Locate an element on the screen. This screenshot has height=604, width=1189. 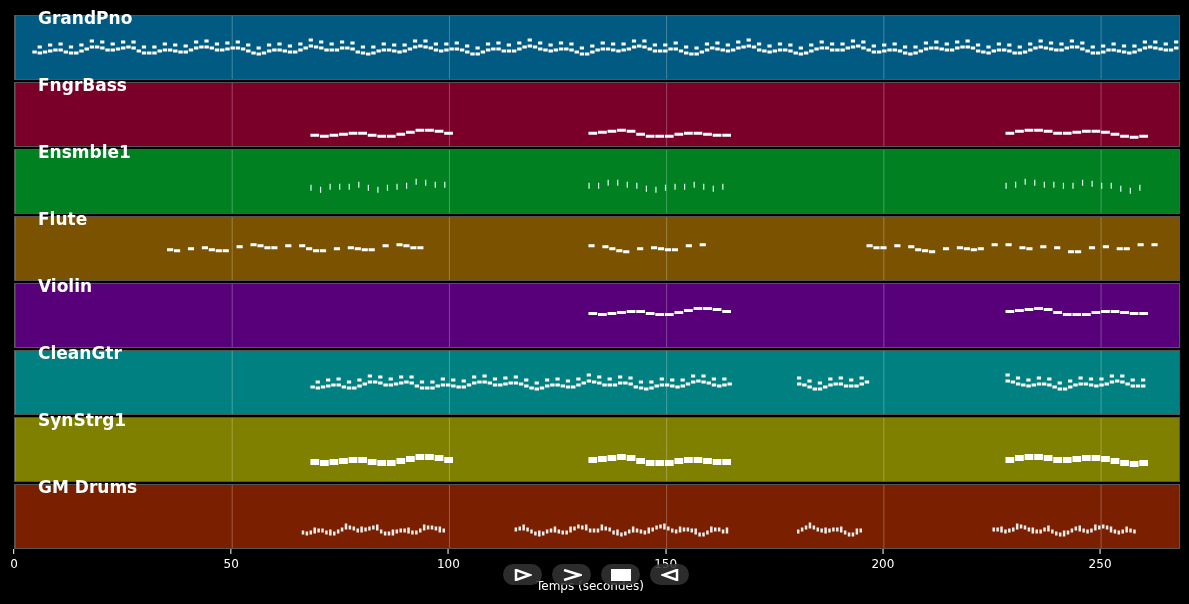
track-name: SynStrg1 is located at coordinates (82, 420).